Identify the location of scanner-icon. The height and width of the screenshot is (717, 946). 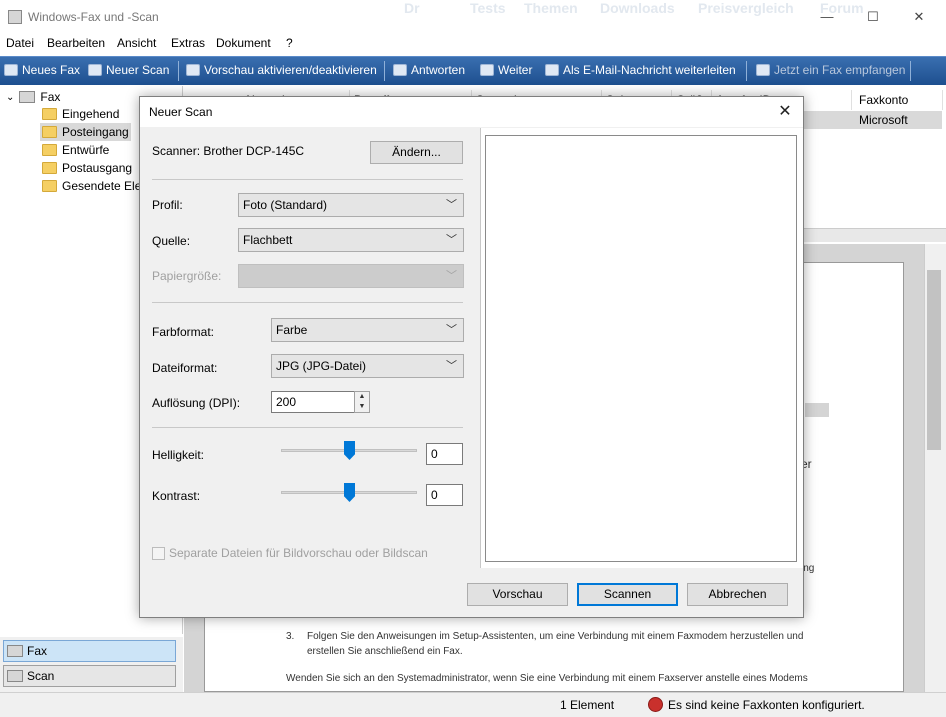
(15, 676).